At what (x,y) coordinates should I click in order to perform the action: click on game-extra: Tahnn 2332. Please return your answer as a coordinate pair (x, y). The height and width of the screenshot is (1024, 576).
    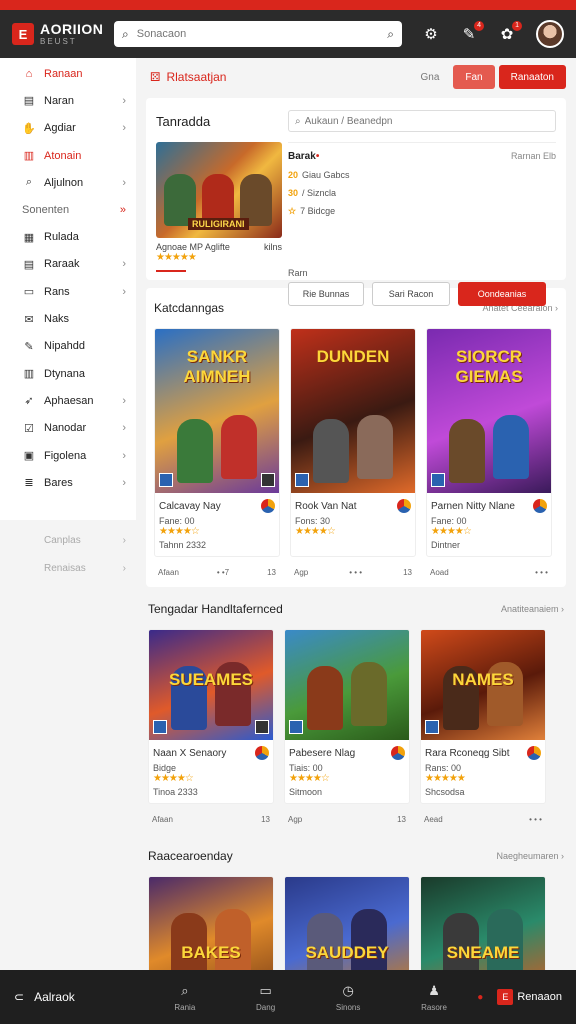
    Looking at the image, I should click on (183, 545).